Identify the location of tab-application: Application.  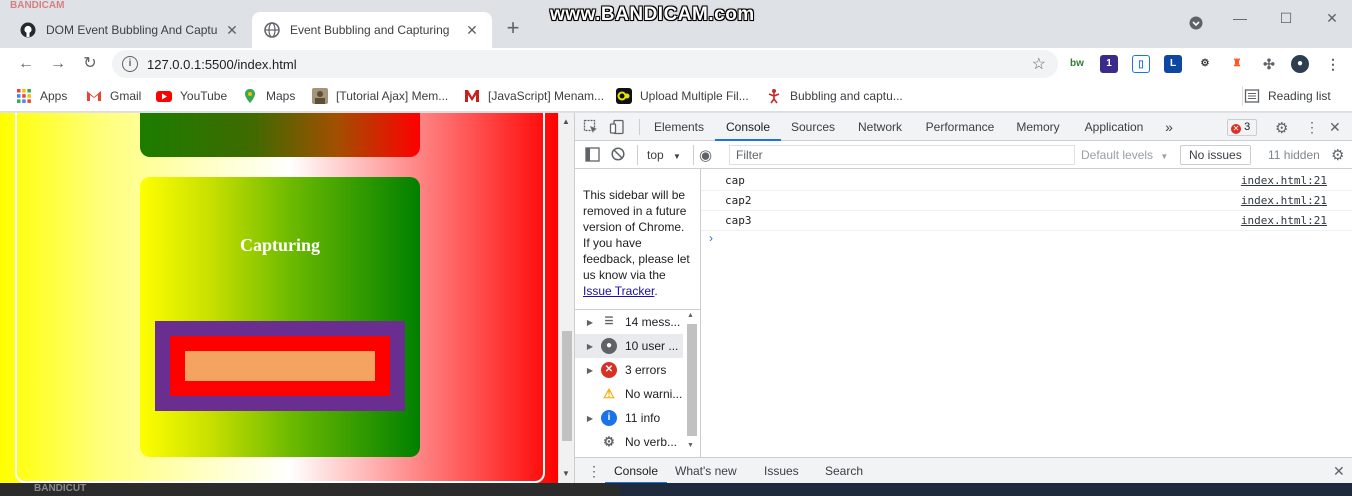
(1114, 127).